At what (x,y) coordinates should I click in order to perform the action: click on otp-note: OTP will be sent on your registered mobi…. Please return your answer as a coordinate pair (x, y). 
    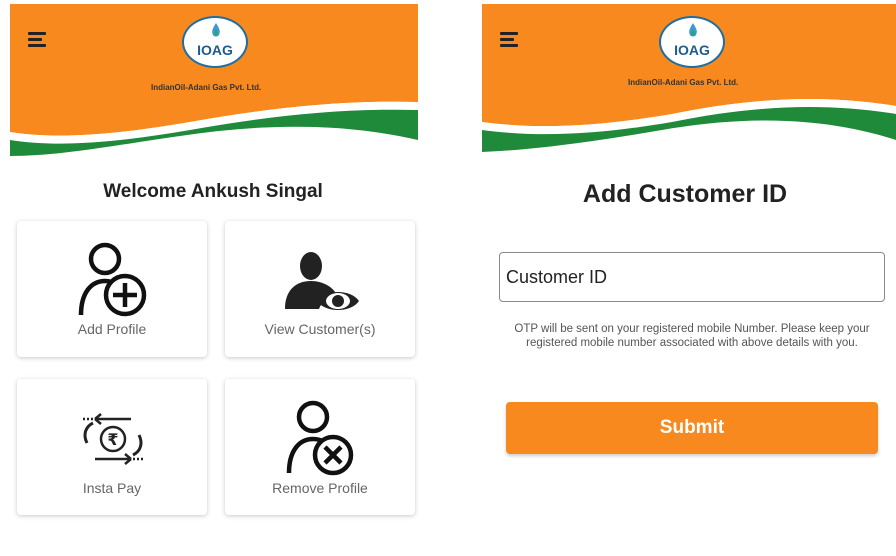
    Looking at the image, I should click on (692, 336).